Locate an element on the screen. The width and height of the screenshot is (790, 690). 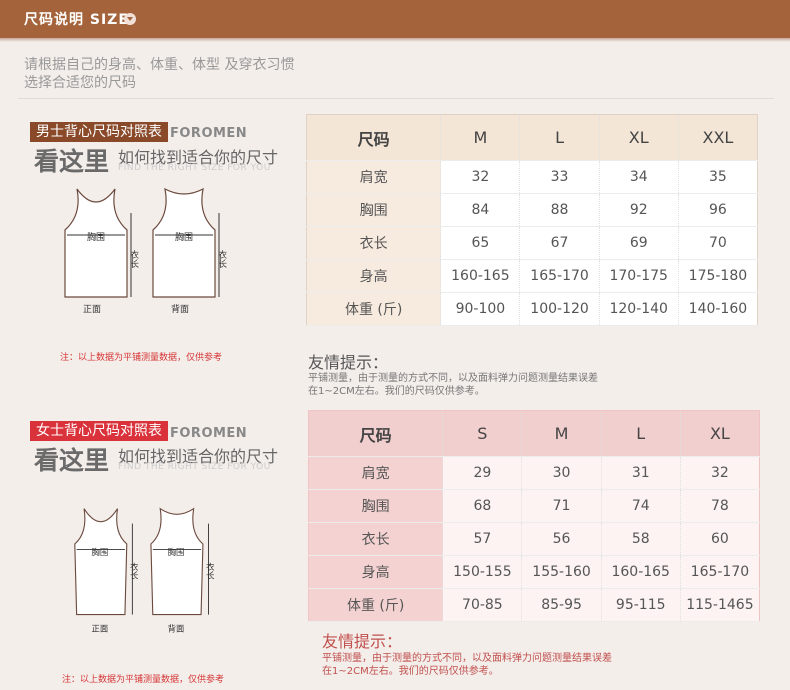
women-size-column: L is located at coordinates (641, 433).